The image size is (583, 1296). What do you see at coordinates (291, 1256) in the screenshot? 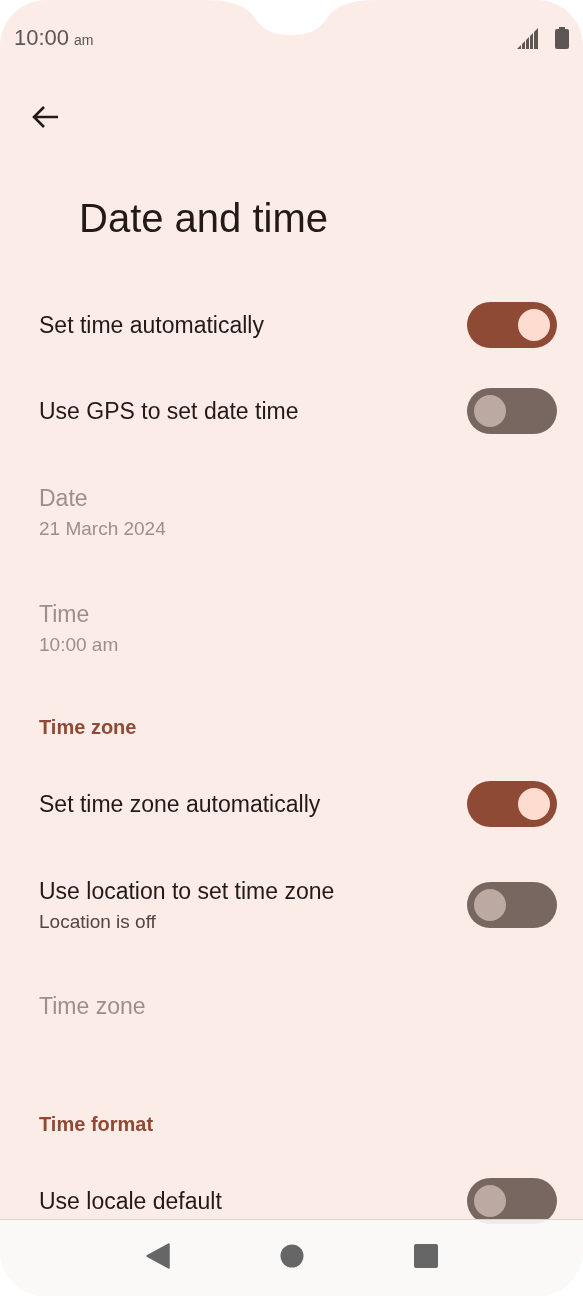
I see `home-icon` at bounding box center [291, 1256].